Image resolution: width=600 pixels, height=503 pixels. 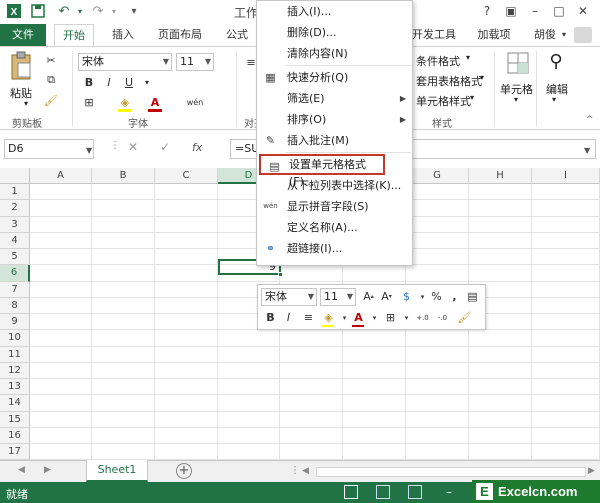 What do you see at coordinates (482, 77) in the screenshot?
I see `format-as-table-dropdown-icon: ▾` at bounding box center [482, 77].